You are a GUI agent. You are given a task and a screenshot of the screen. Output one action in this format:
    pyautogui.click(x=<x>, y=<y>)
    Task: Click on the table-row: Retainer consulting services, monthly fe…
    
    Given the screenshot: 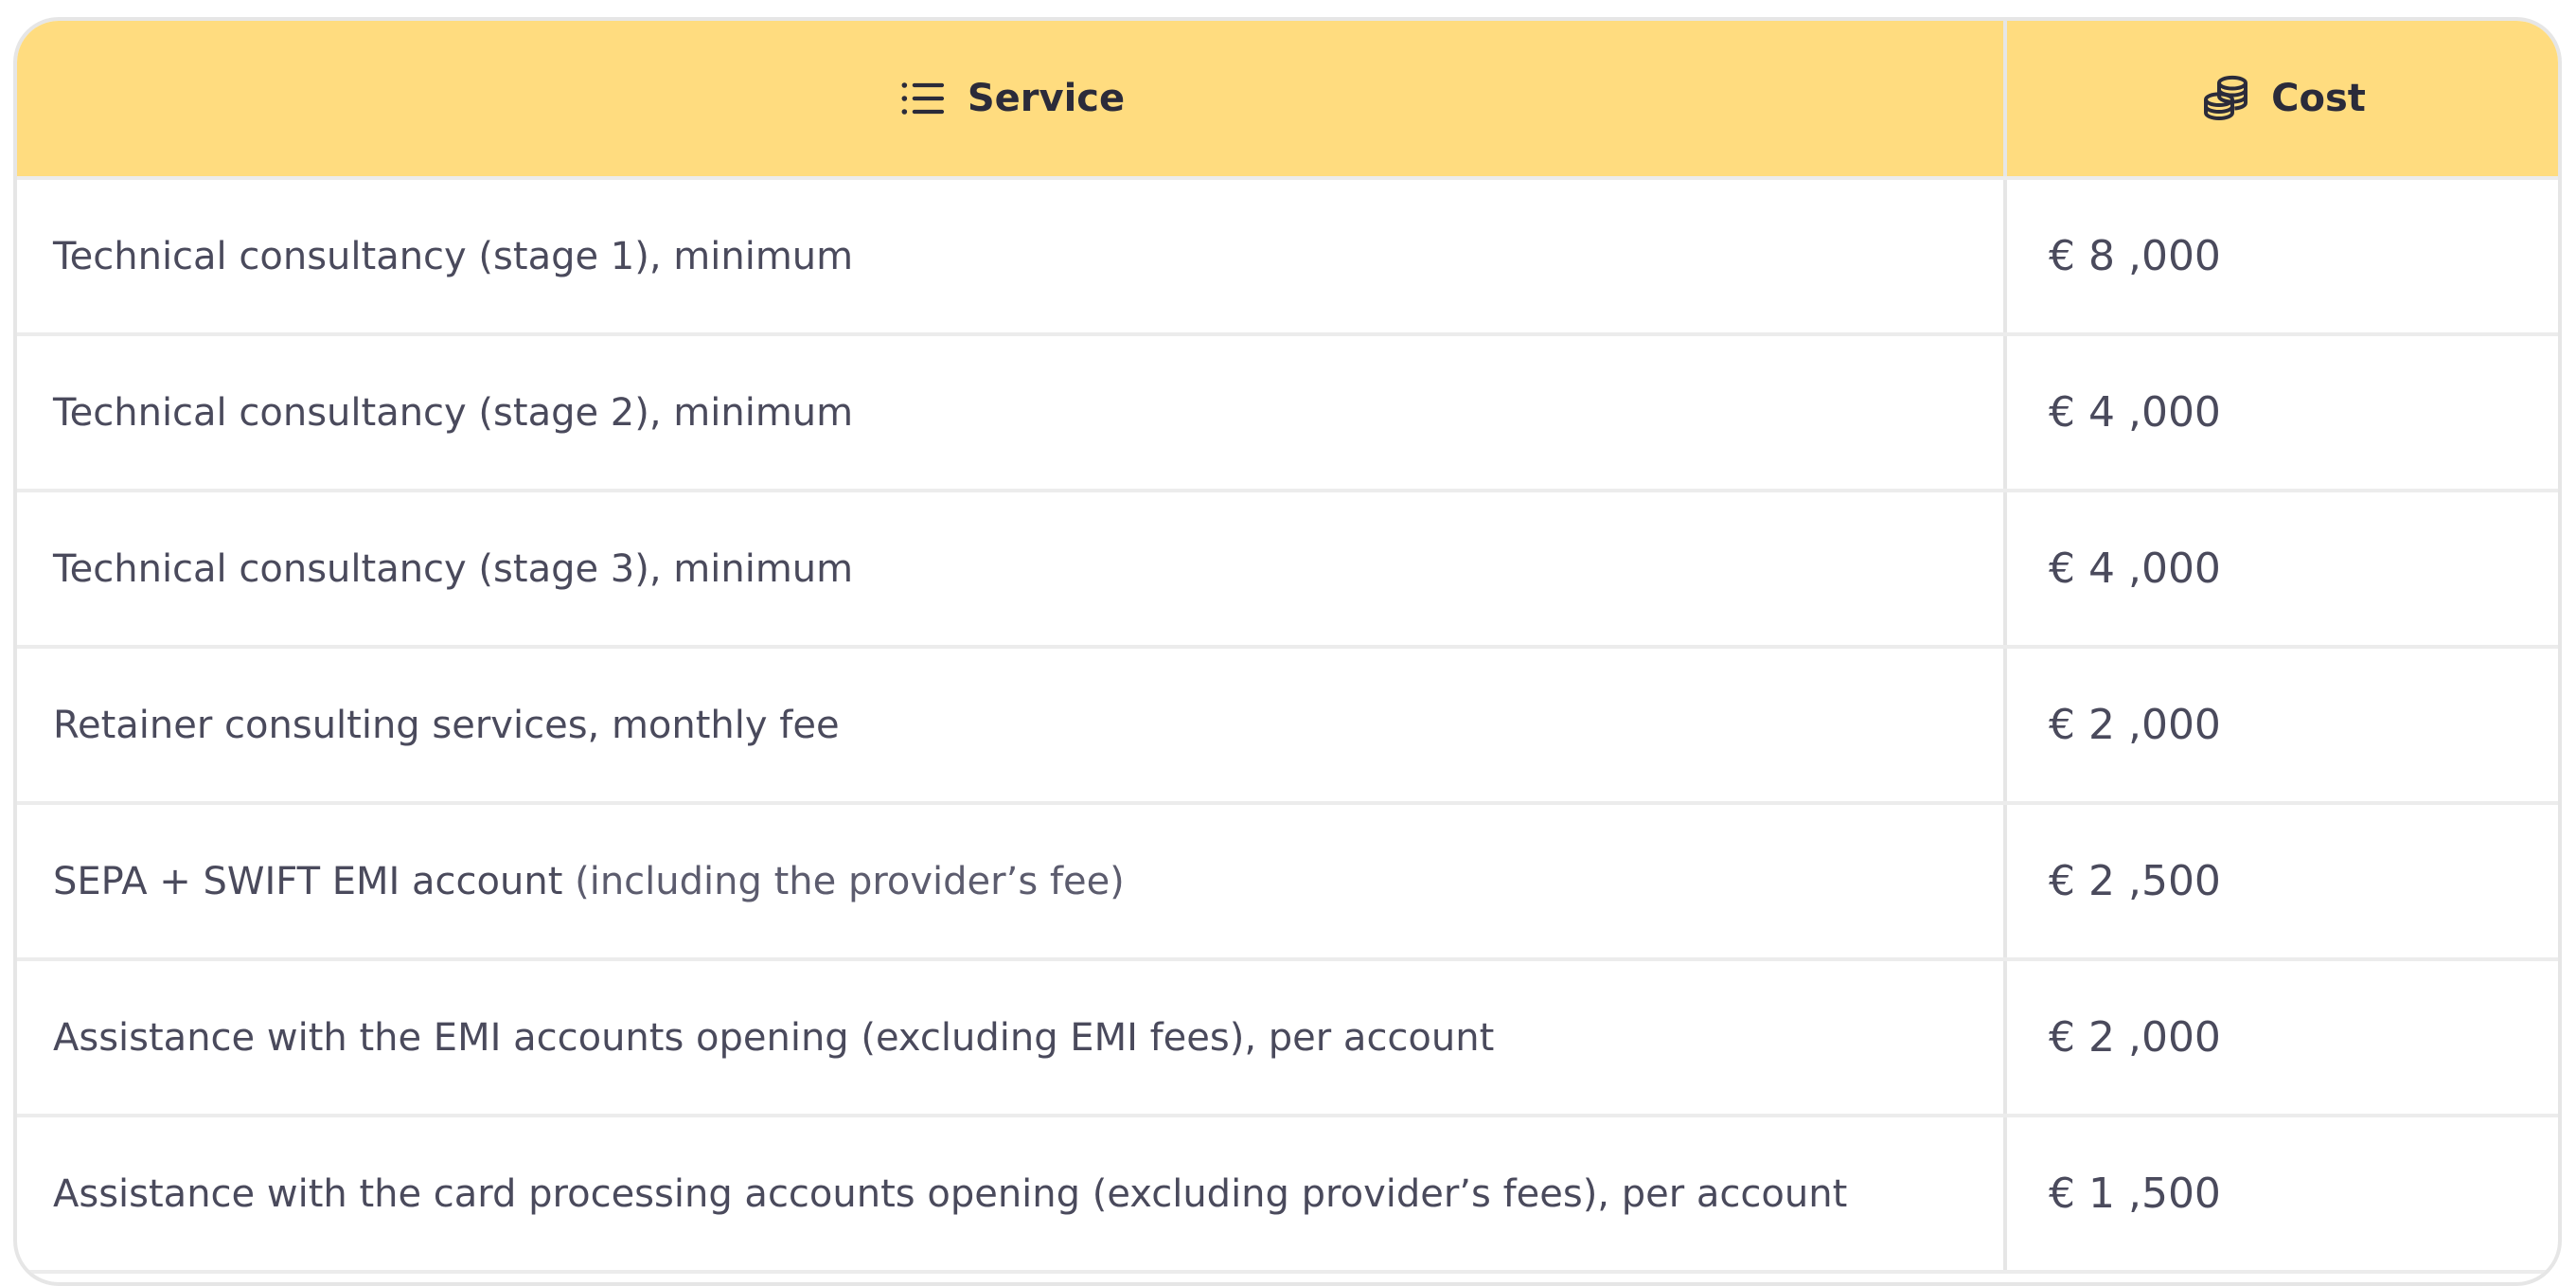 What is the action you would take?
    pyautogui.click(x=1287, y=726)
    